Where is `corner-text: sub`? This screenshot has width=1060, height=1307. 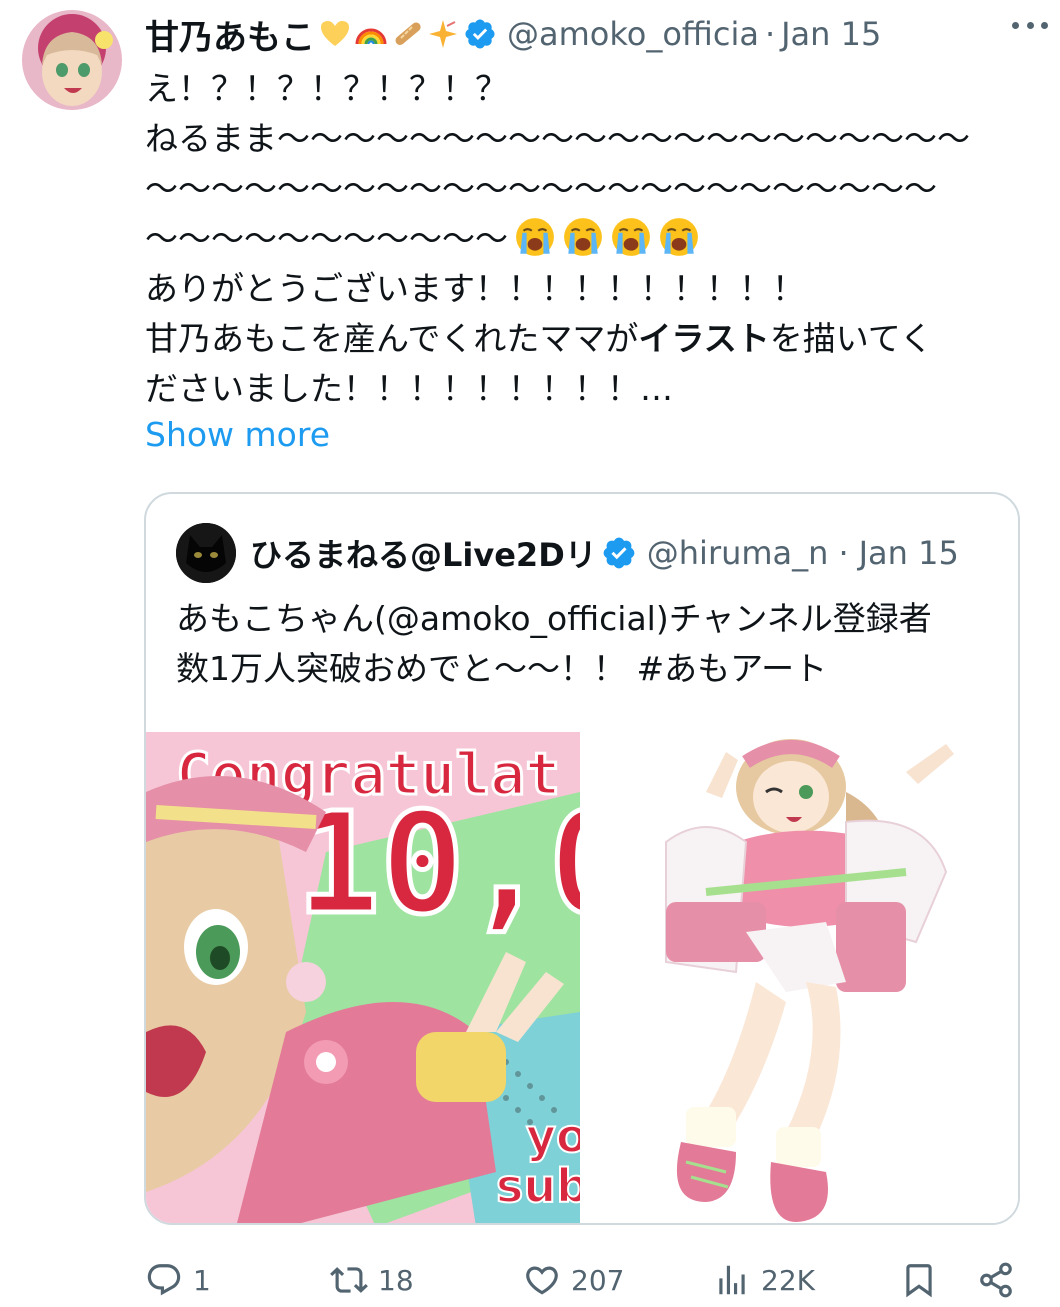
corner-text: sub is located at coordinates (542, 1186).